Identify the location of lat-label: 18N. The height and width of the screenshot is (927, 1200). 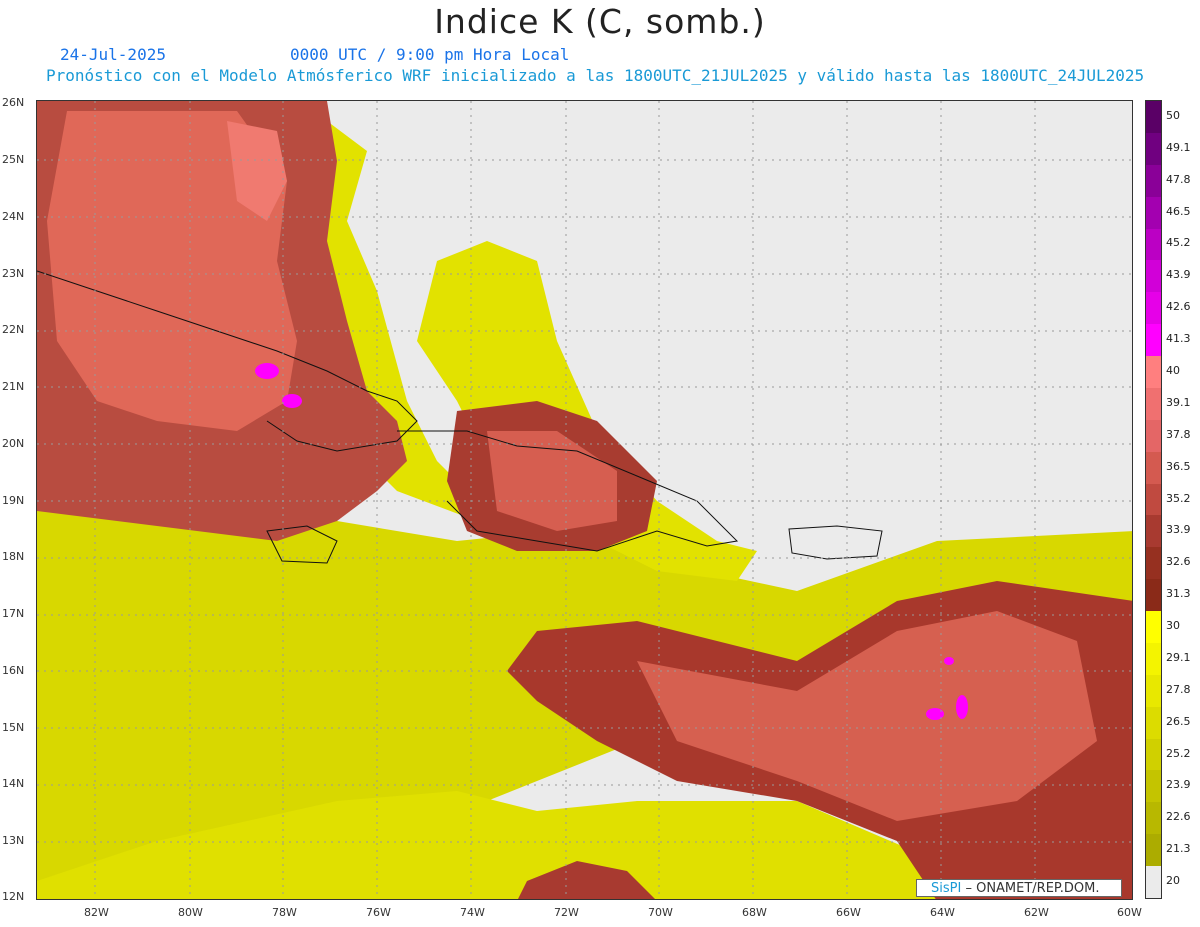
(13, 556).